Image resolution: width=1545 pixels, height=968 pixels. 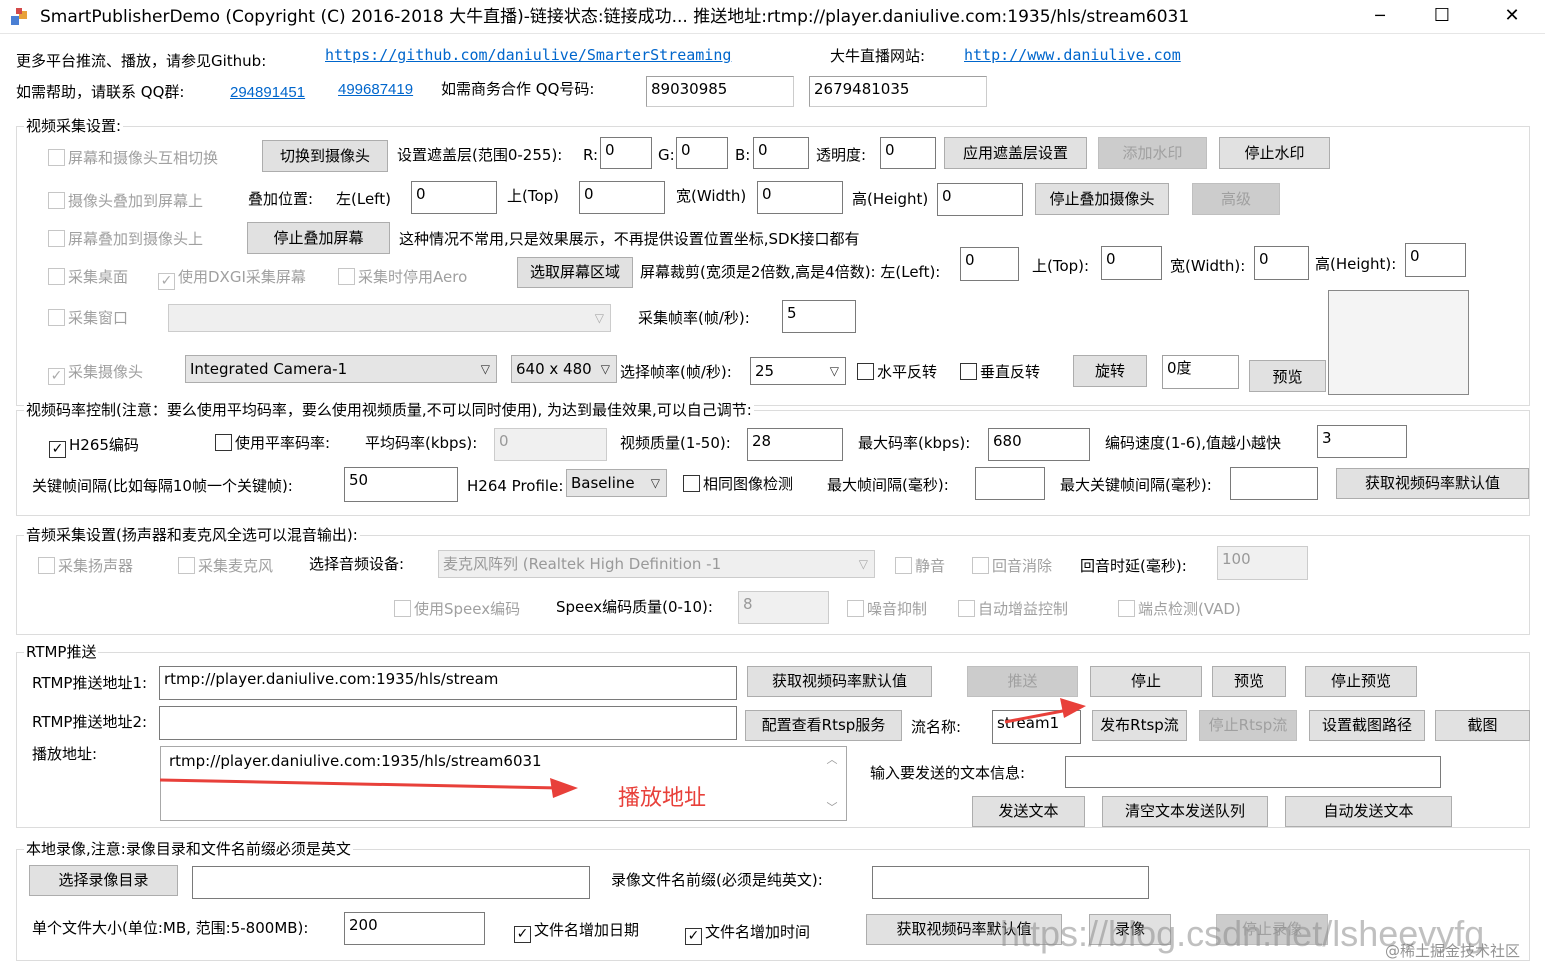 I want to click on auto-send-text-button: 自动发送文本, so click(x=1368, y=811).